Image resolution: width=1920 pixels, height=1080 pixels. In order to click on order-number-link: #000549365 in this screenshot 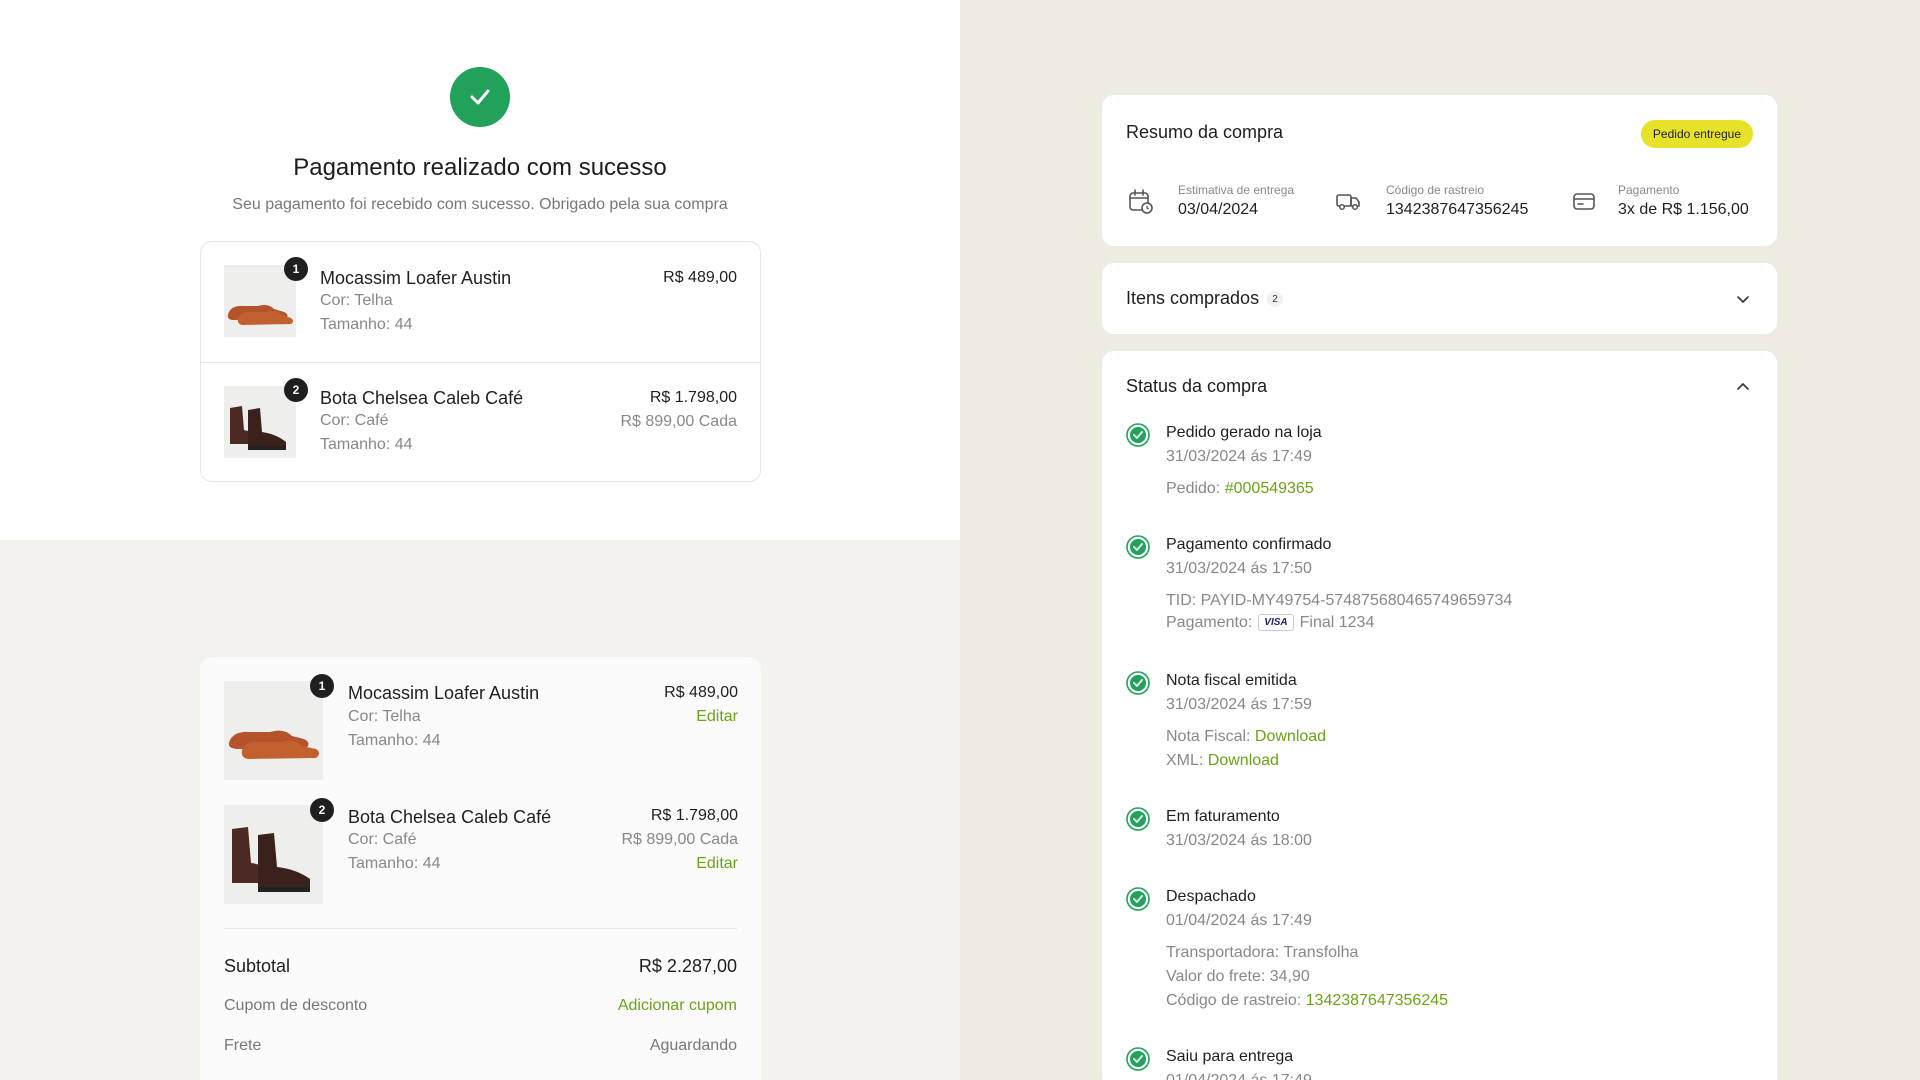, I will do `click(1269, 488)`.